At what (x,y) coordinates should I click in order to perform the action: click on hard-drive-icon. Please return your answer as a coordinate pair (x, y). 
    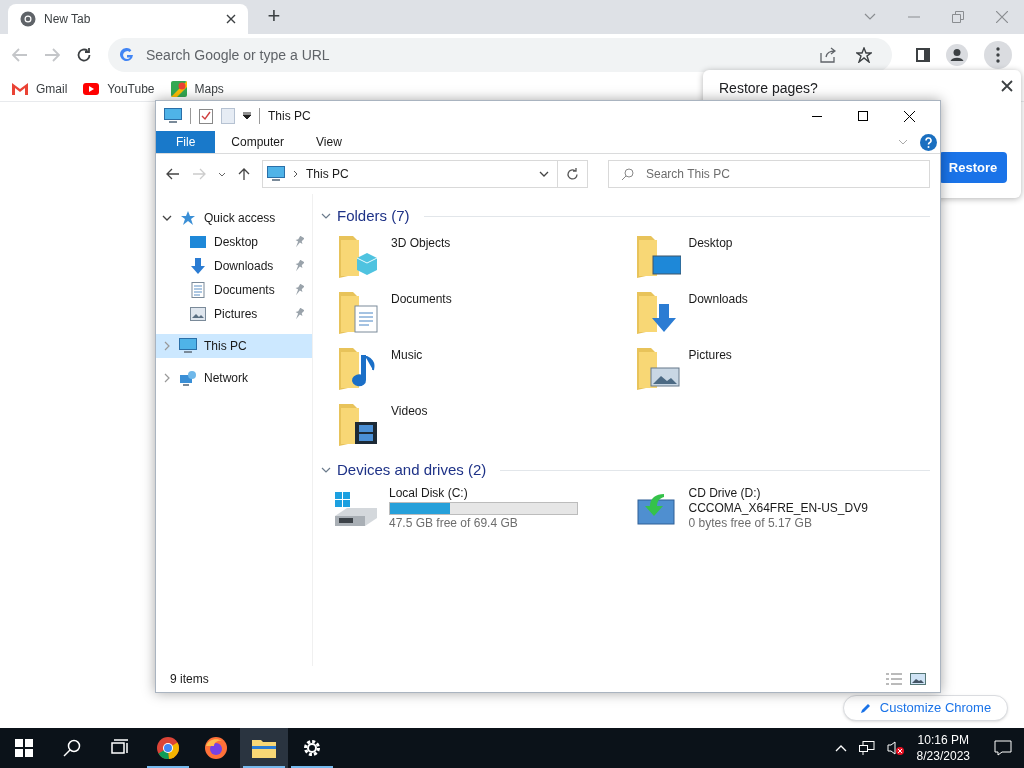
    Looking at the image, I should click on (356, 509).